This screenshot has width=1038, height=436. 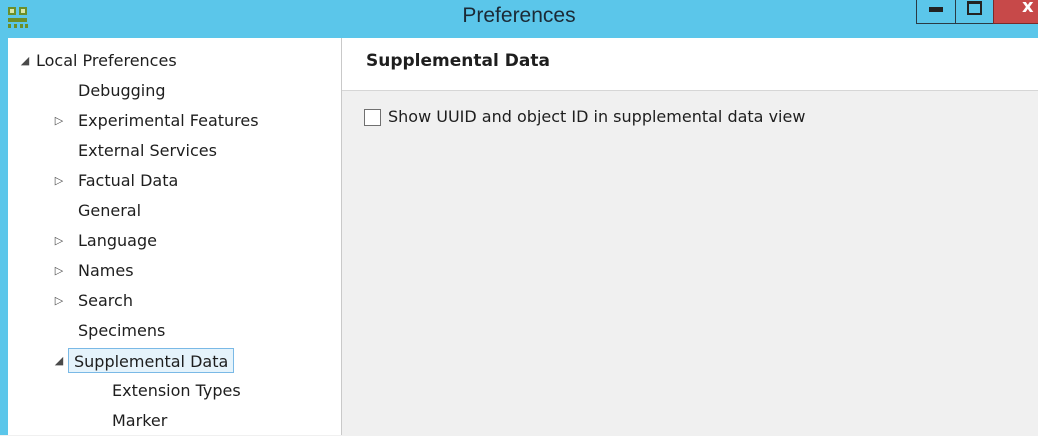 What do you see at coordinates (168, 120) in the screenshot?
I see `tree-item-label: Experimental Features` at bounding box center [168, 120].